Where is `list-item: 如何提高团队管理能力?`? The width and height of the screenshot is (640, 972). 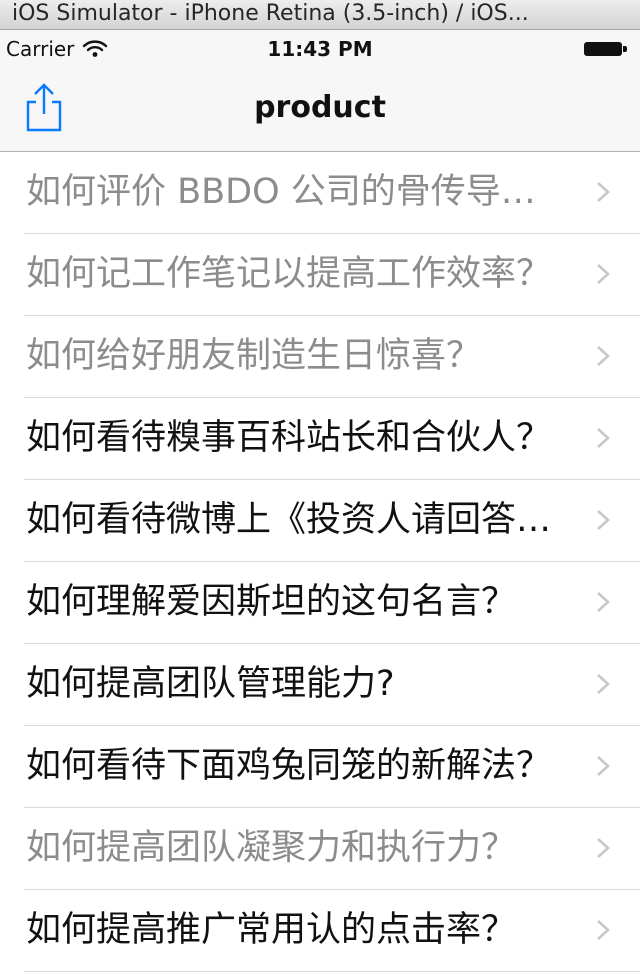
list-item: 如何提高团队管理能力? is located at coordinates (320, 685).